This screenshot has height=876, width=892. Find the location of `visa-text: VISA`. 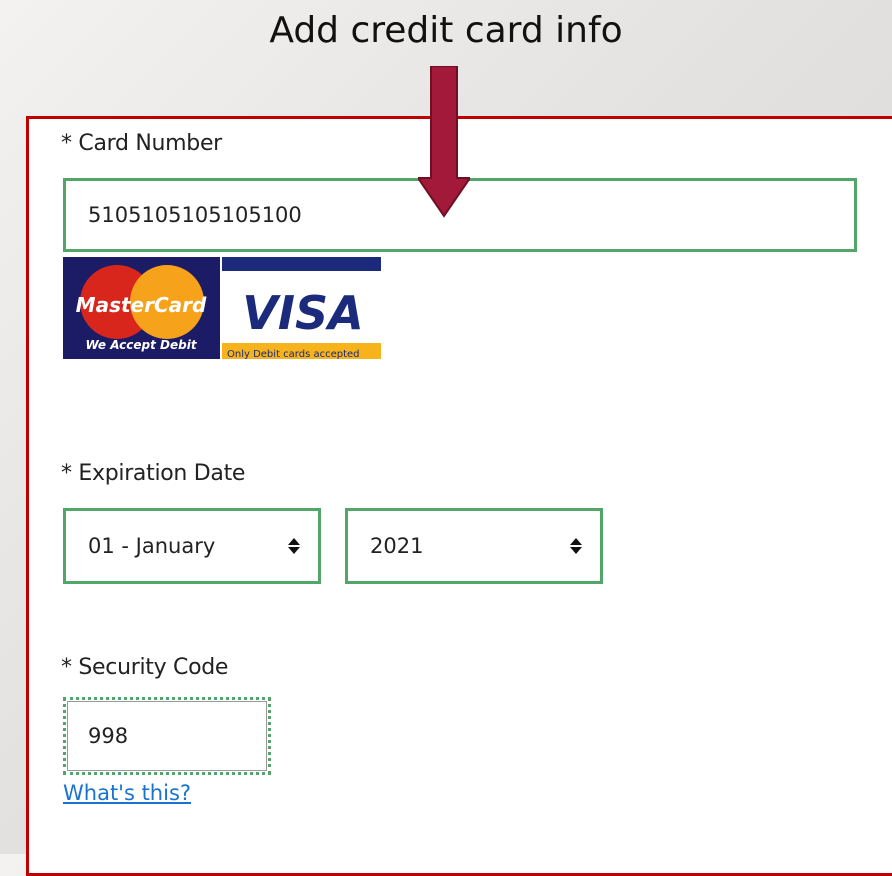

visa-text: VISA is located at coordinates (302, 313).